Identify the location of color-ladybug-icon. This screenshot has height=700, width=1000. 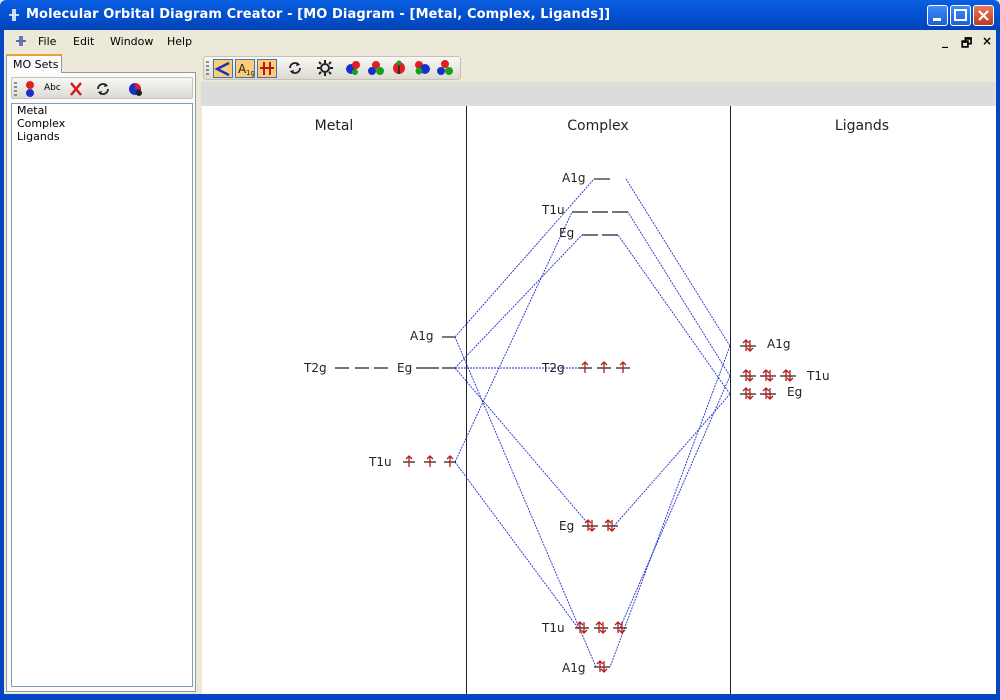
(400, 68).